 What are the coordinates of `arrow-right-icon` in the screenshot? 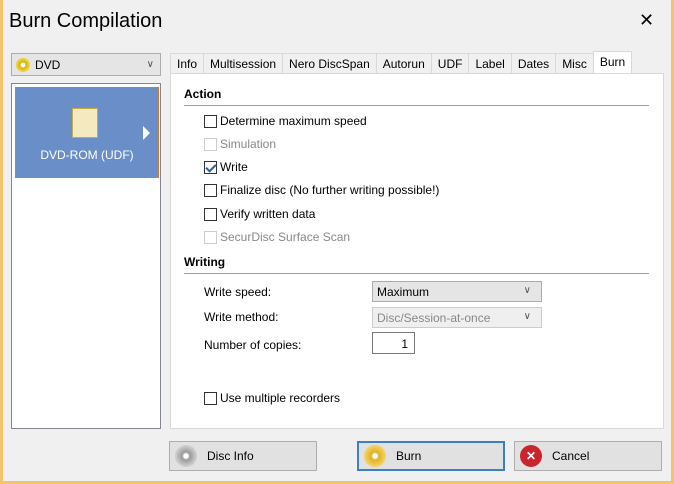 It's located at (146, 133).